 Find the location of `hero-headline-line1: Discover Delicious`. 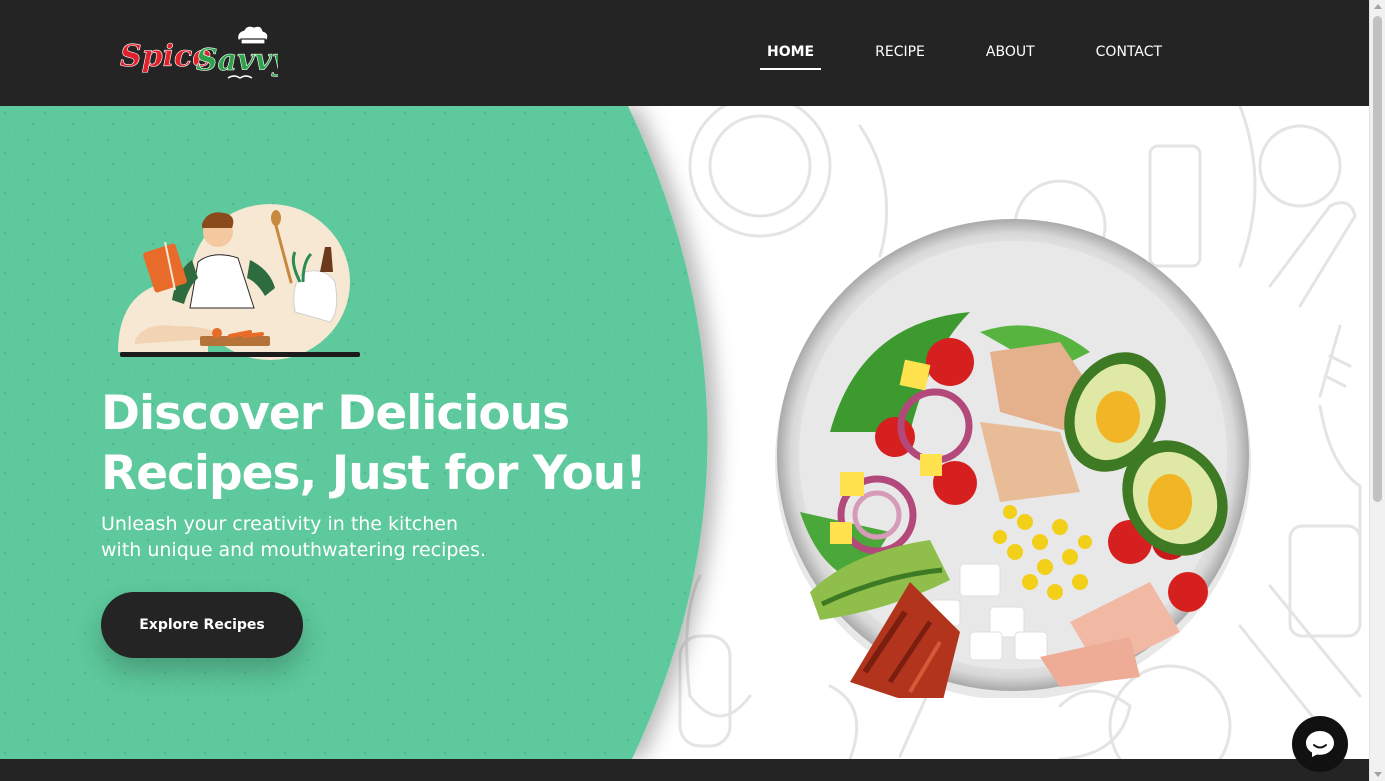

hero-headline-line1: Discover Delicious is located at coordinates (335, 413).